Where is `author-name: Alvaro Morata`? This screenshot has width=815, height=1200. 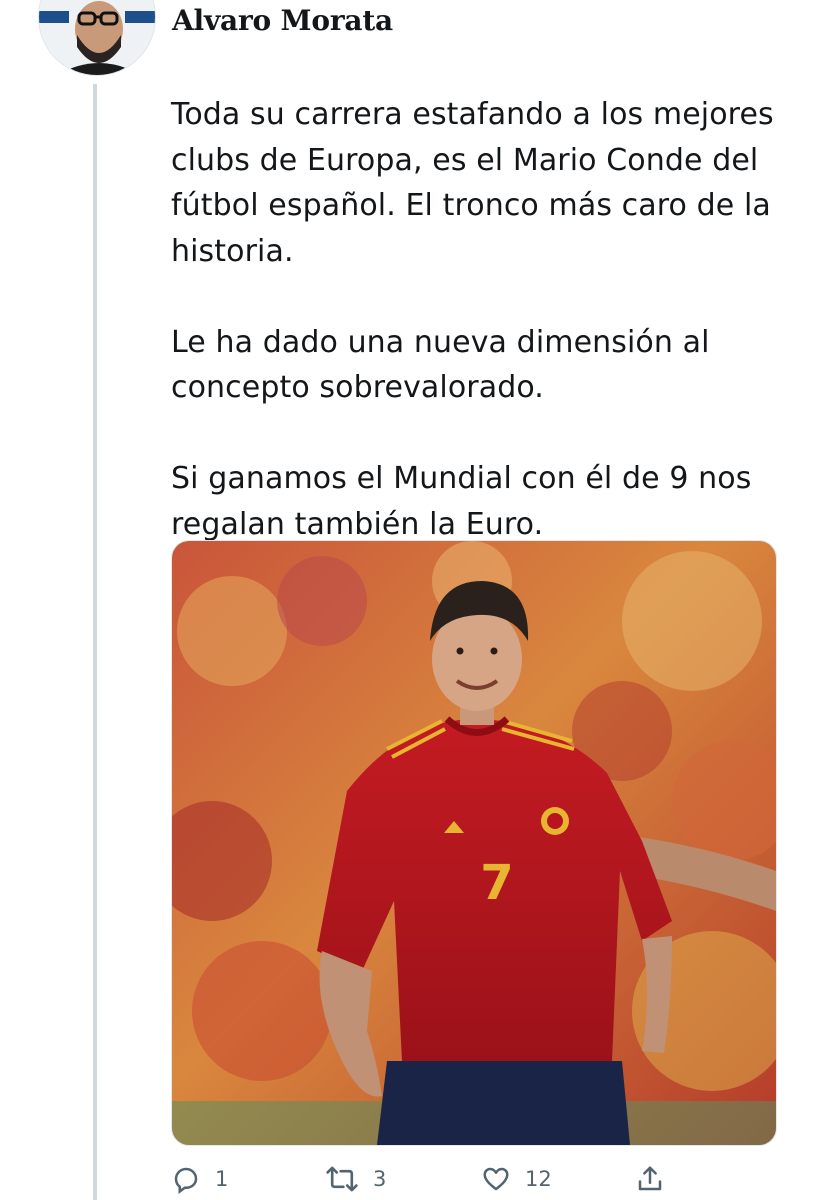 author-name: Alvaro Morata is located at coordinates (282, 20).